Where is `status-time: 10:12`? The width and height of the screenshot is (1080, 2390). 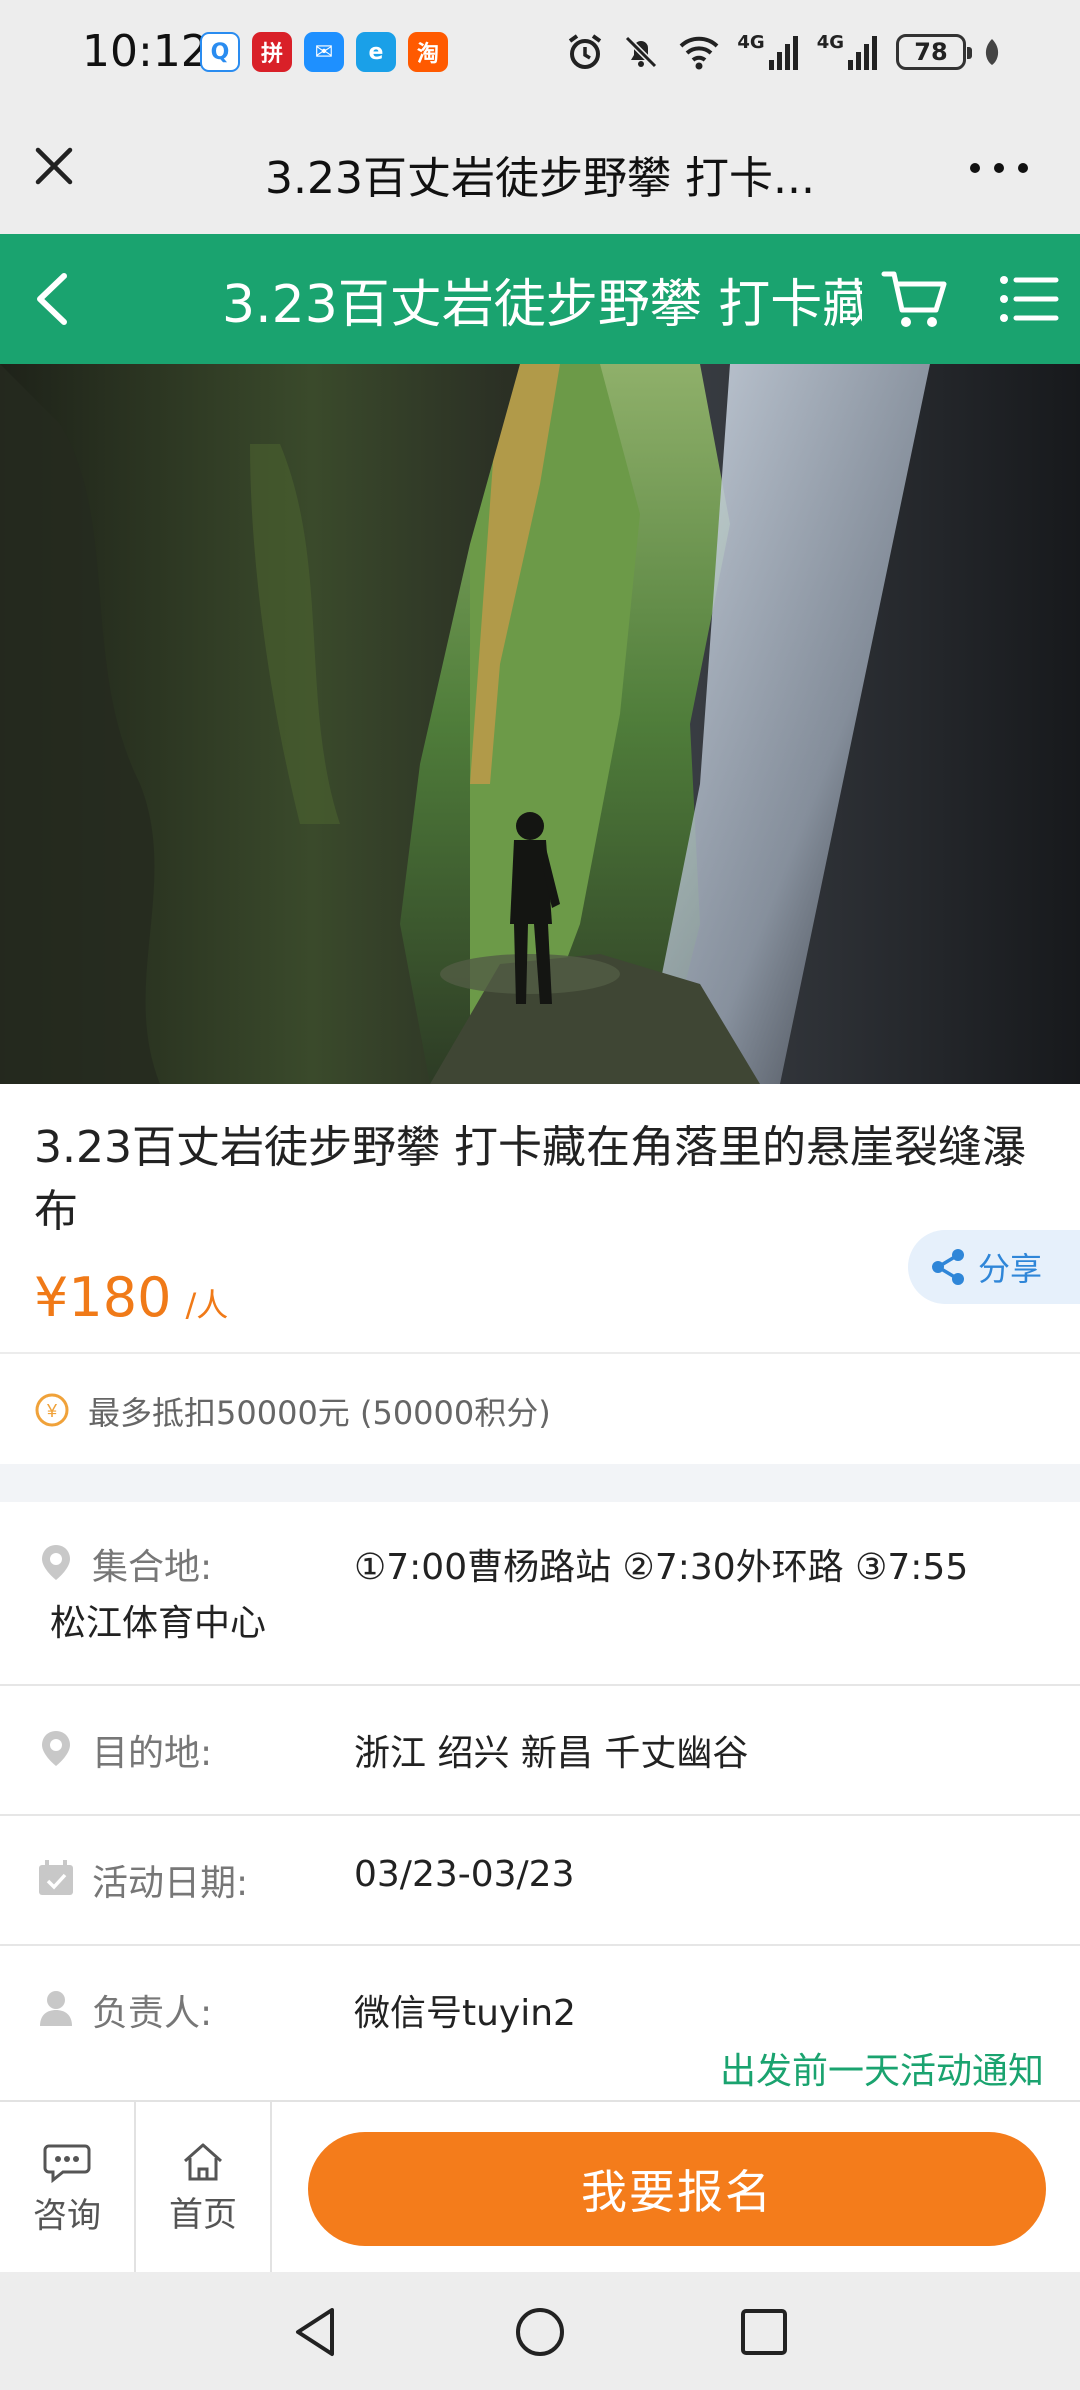 status-time: 10:12 is located at coordinates (145, 51).